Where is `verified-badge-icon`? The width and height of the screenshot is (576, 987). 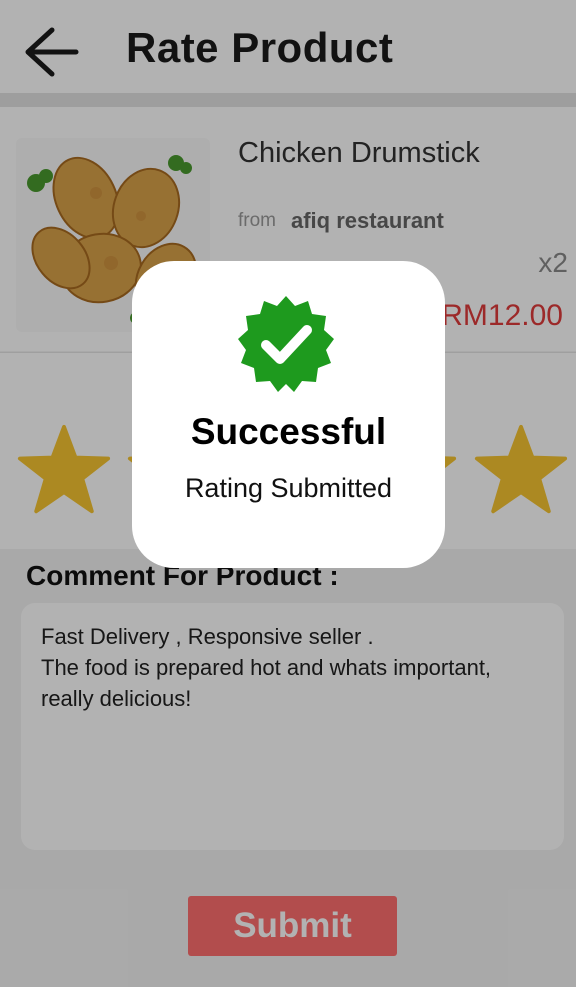
verified-badge-icon is located at coordinates (286, 344).